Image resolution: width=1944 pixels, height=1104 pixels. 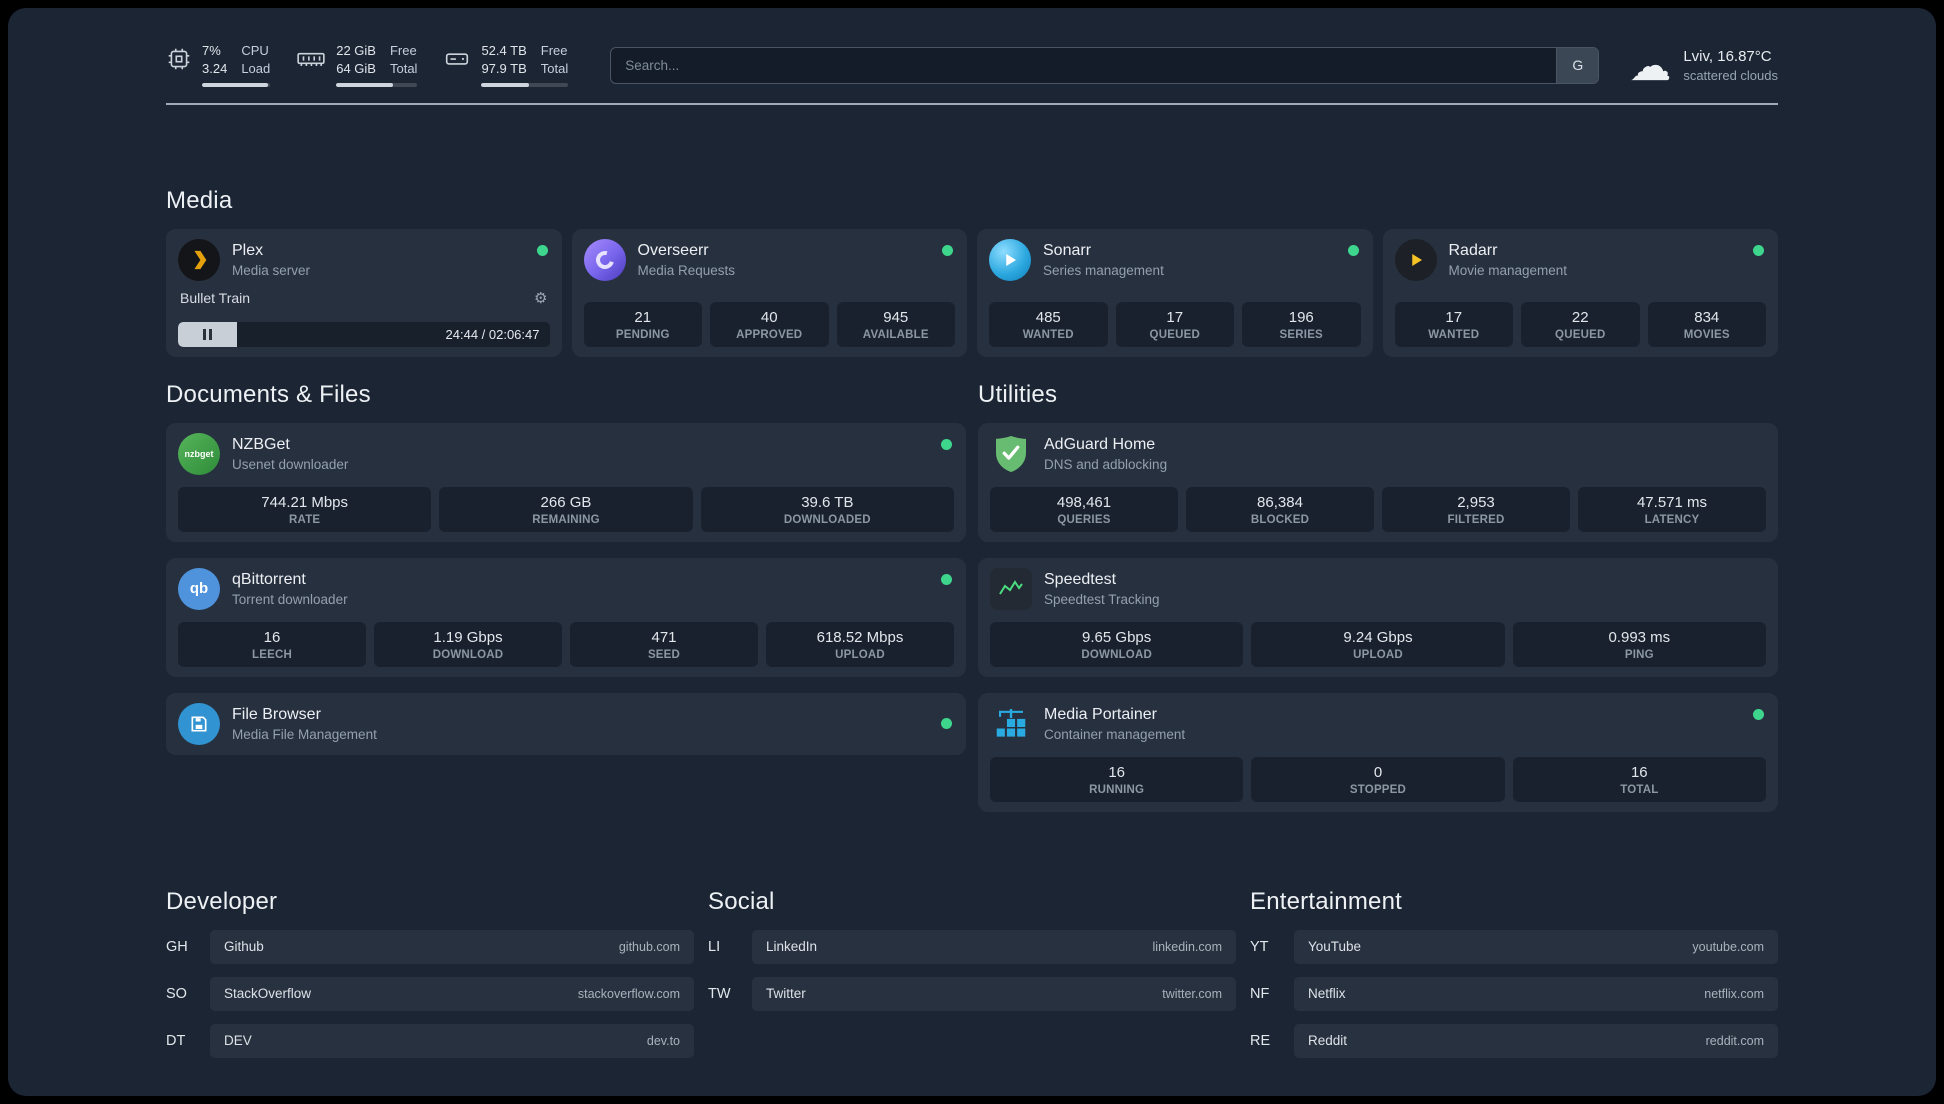 What do you see at coordinates (1378, 789) in the screenshot?
I see `stat-label: STOPPED` at bounding box center [1378, 789].